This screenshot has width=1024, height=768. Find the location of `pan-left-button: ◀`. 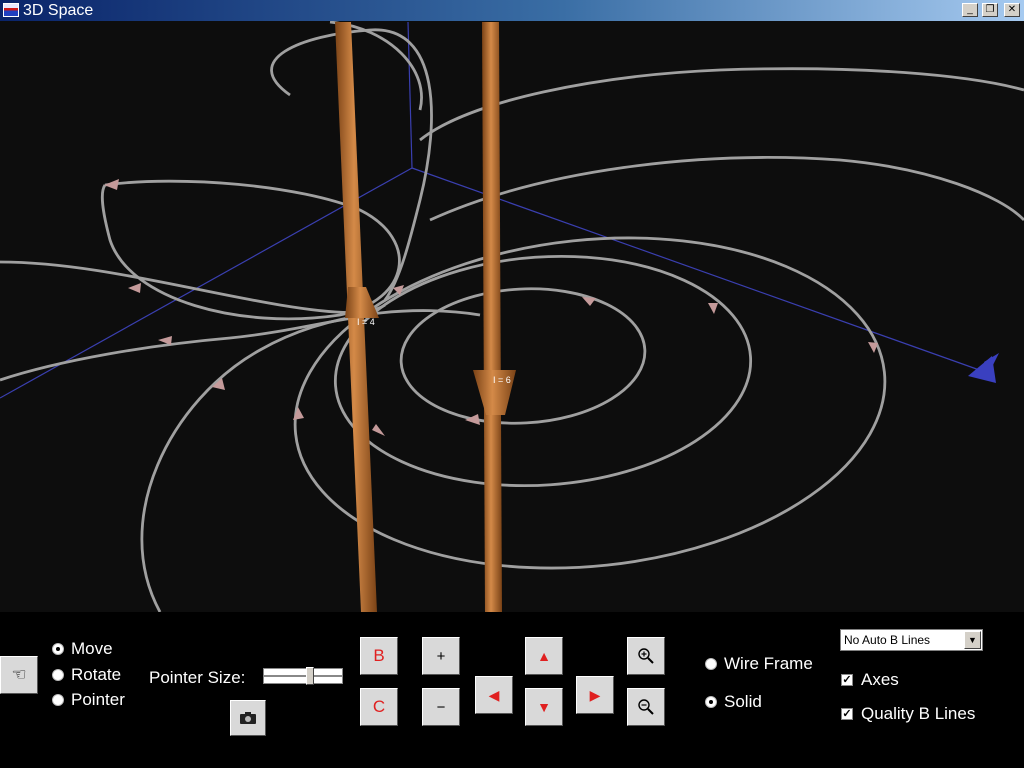

pan-left-button: ◀ is located at coordinates (494, 695).